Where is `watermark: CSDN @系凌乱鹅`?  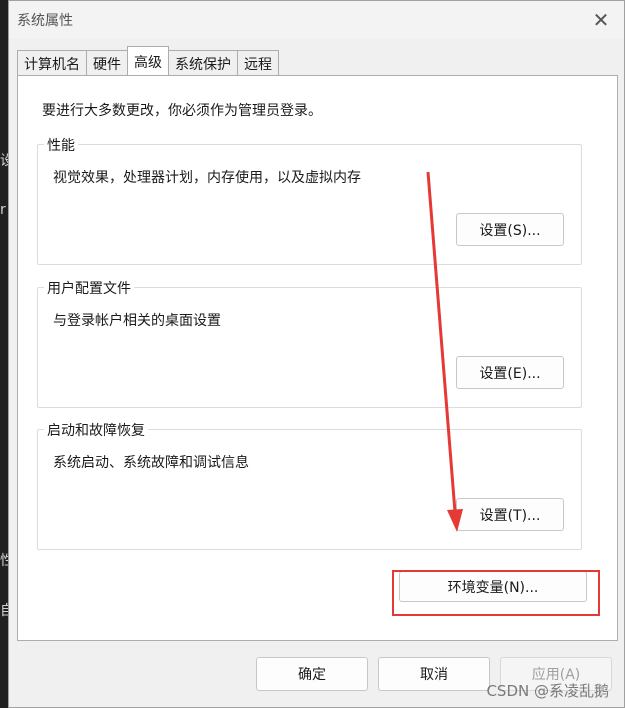
watermark: CSDN @系凌乱鹅 is located at coordinates (547, 691).